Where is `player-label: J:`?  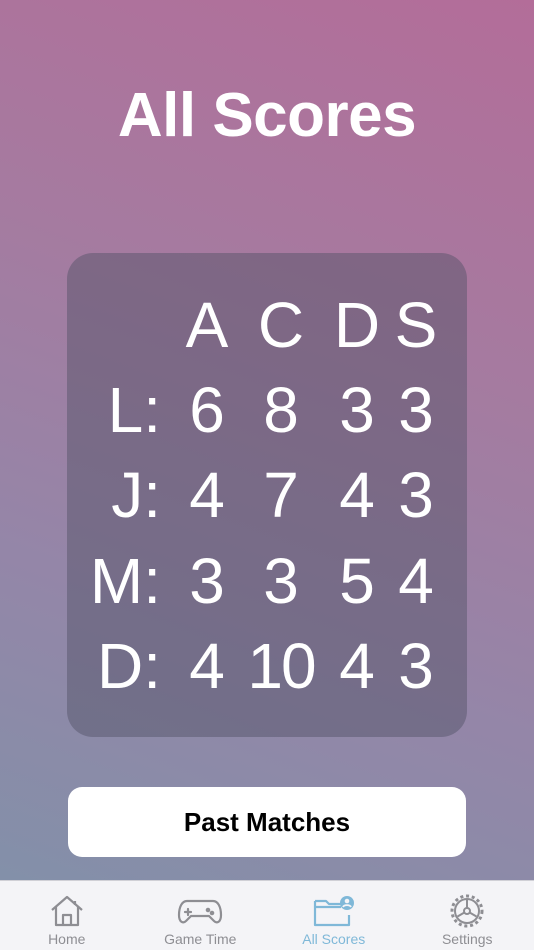 player-label: J: is located at coordinates (136, 495).